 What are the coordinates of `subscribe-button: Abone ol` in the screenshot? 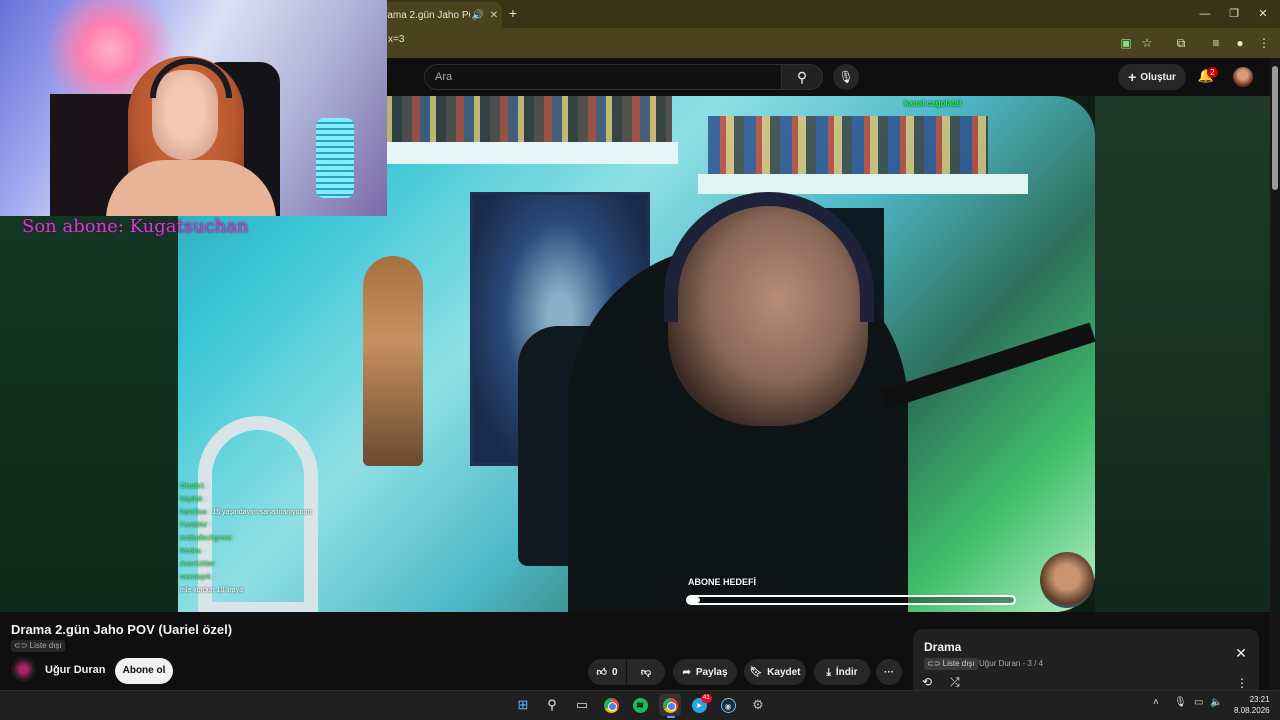 It's located at (144, 671).